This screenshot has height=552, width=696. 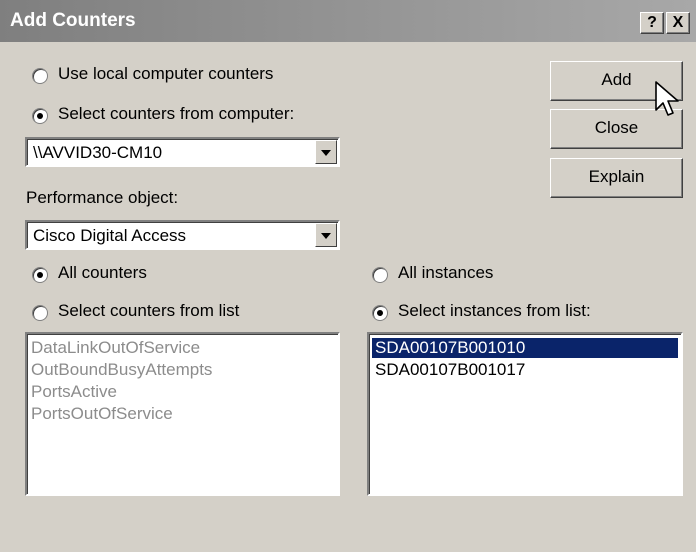 What do you see at coordinates (149, 310) in the screenshot?
I see `select-counters-from-list-label: Select counters from list` at bounding box center [149, 310].